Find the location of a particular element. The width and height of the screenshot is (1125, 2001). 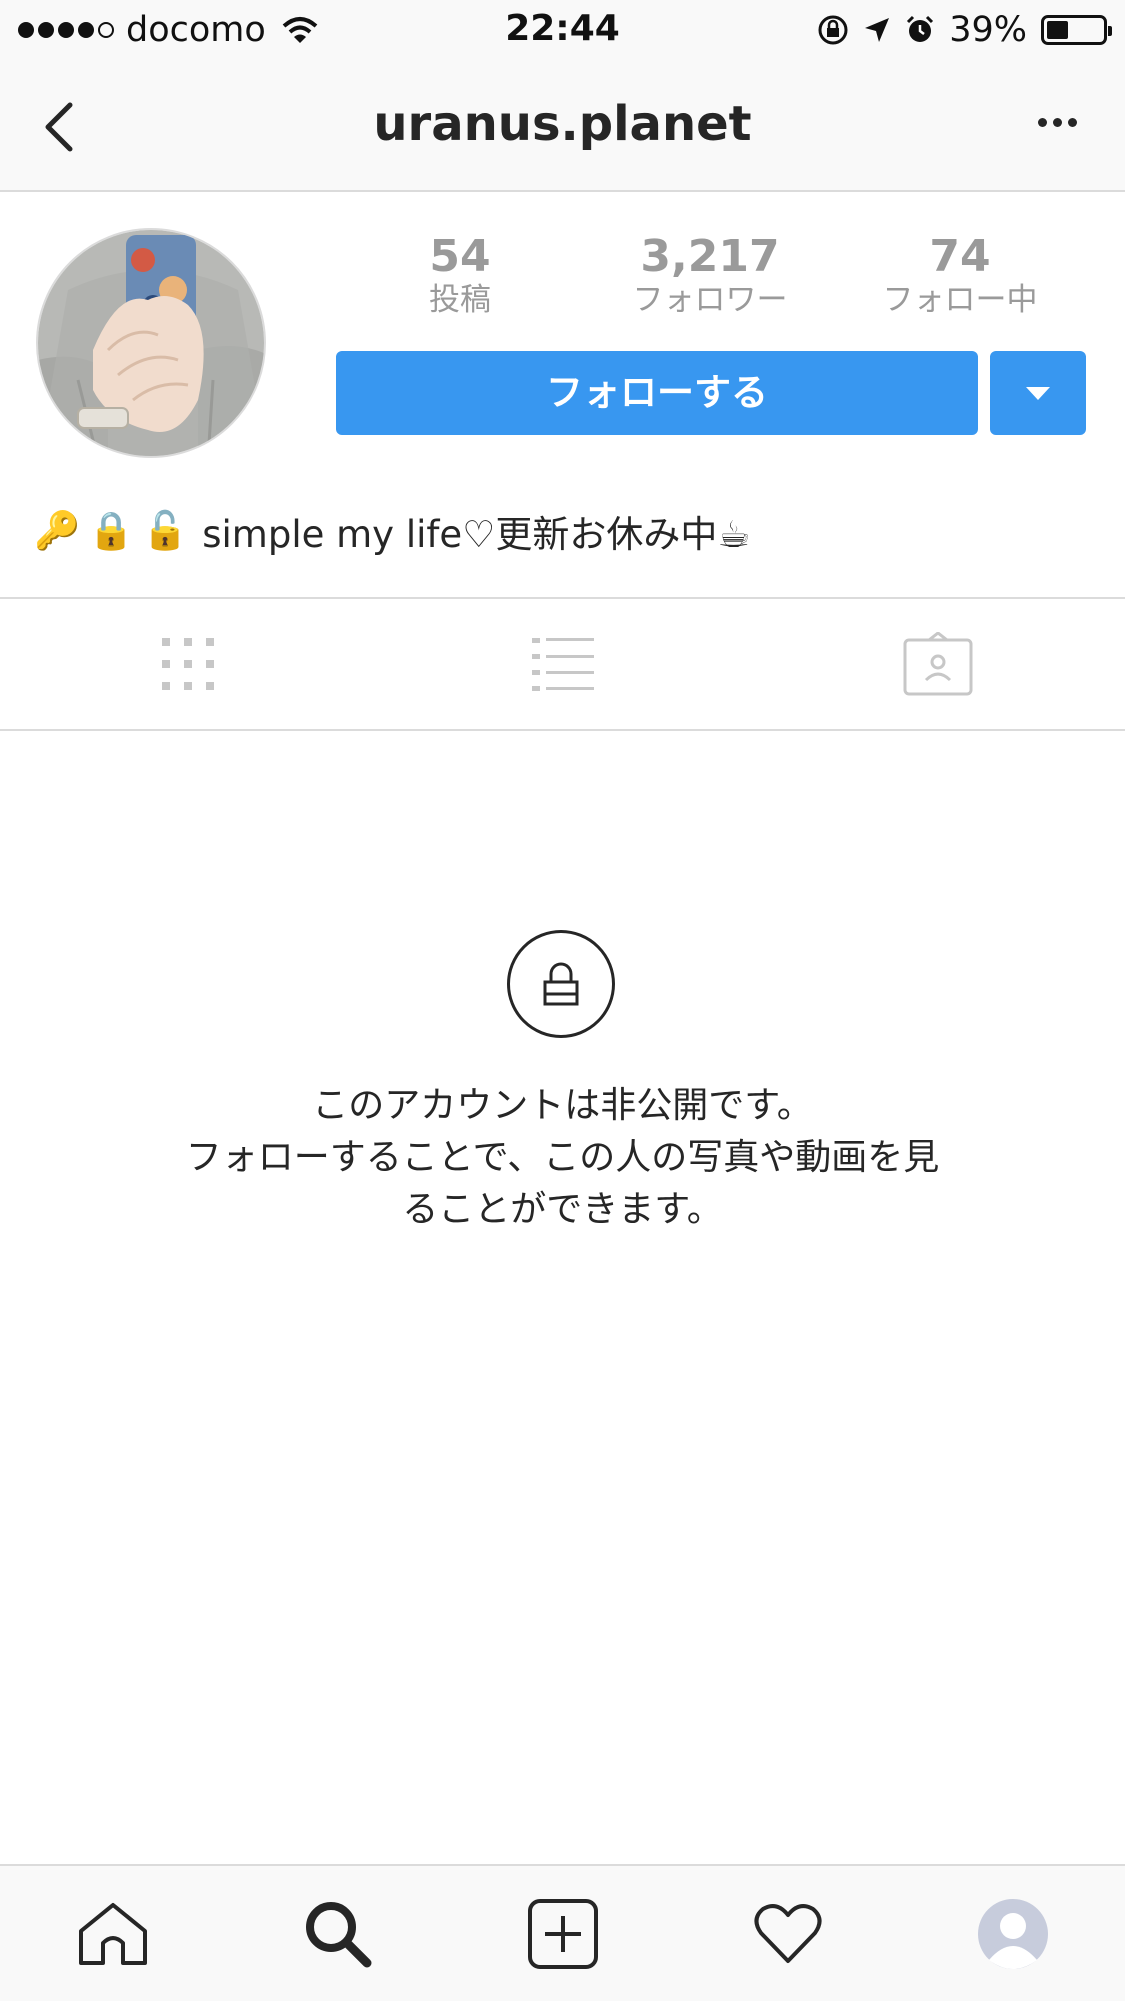

bottom-tab-new-post is located at coordinates (562, 1933).